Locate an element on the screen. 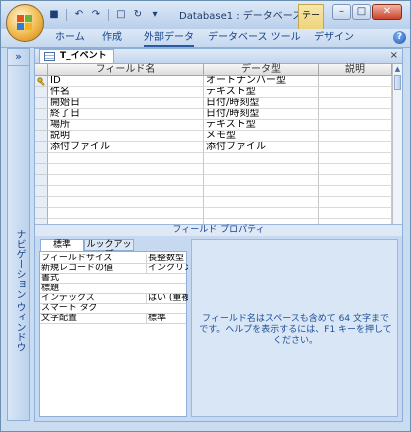  property-row: フィールドサイズ 長整数型 is located at coordinates (113, 259).